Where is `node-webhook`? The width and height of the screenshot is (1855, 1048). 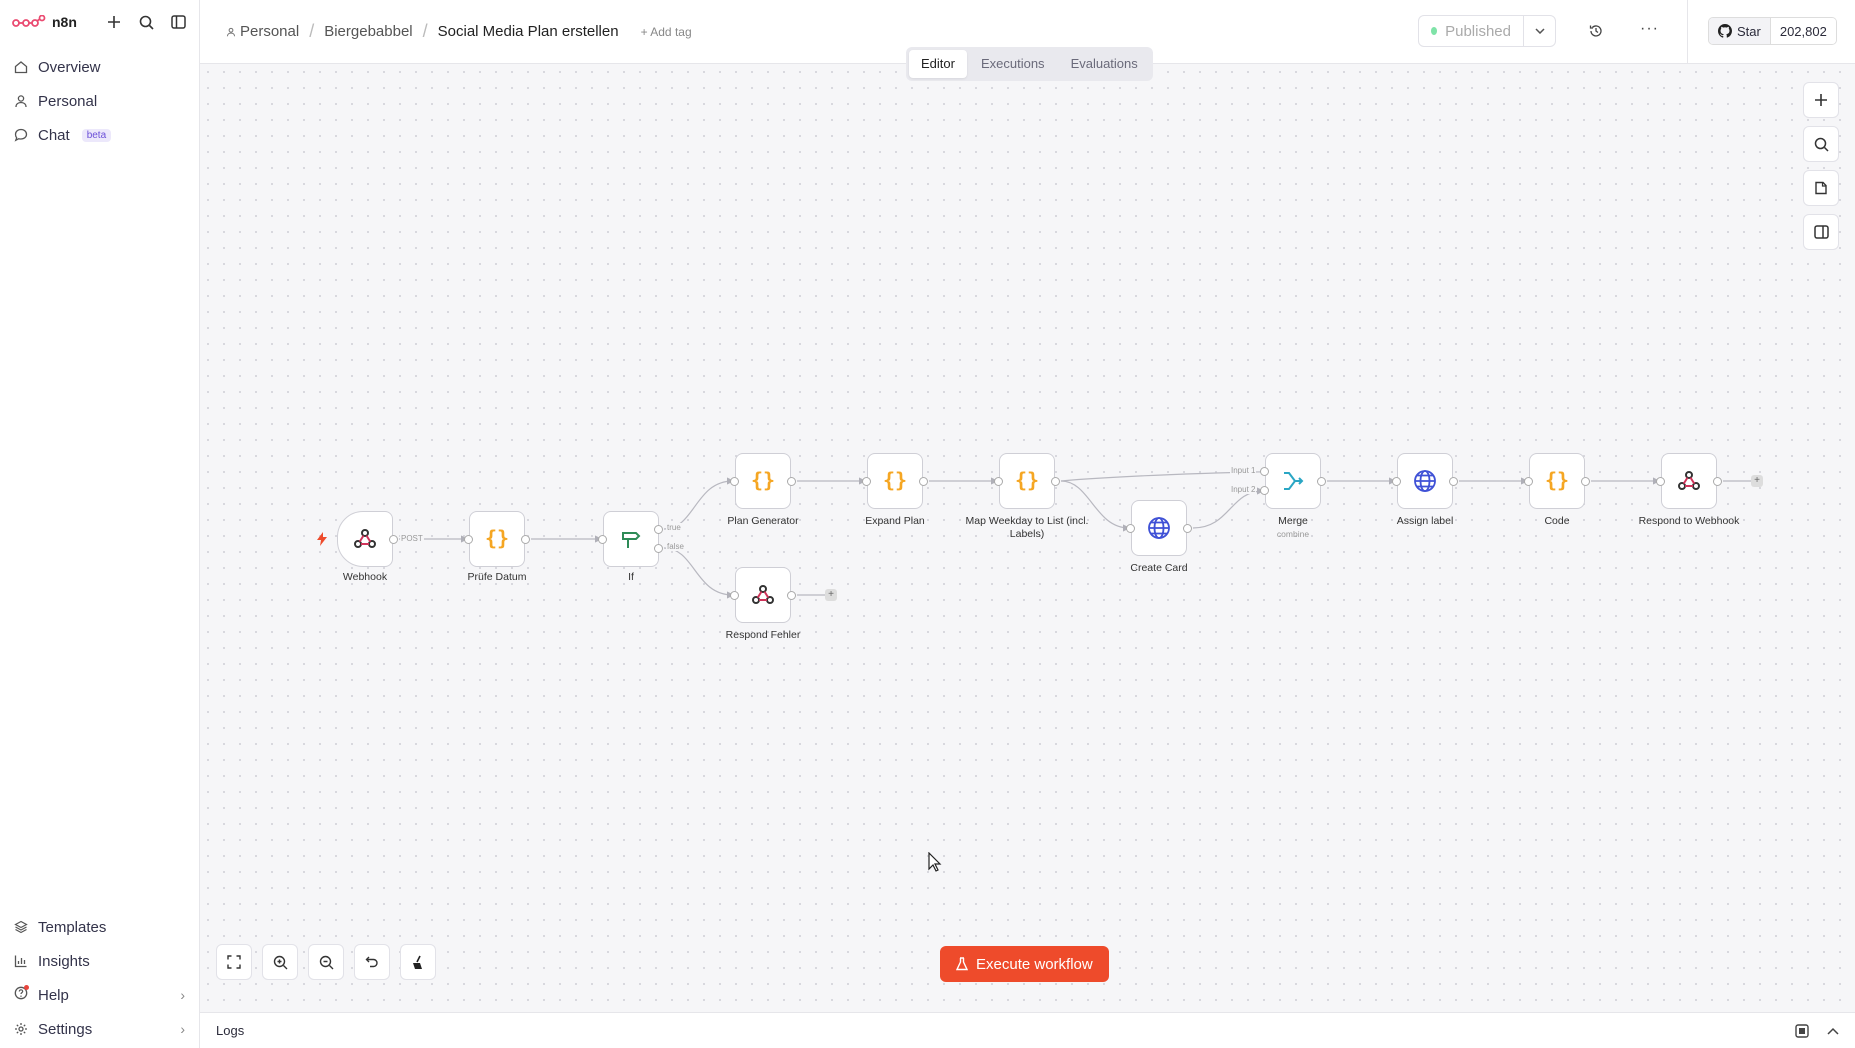 node-webhook is located at coordinates (365, 539).